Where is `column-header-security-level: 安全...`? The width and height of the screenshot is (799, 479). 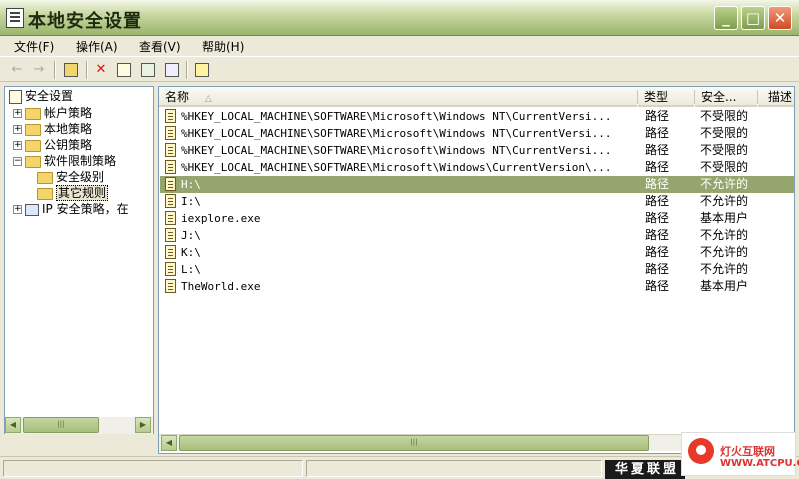
column-header-security-level: 安全... is located at coordinates (726, 97).